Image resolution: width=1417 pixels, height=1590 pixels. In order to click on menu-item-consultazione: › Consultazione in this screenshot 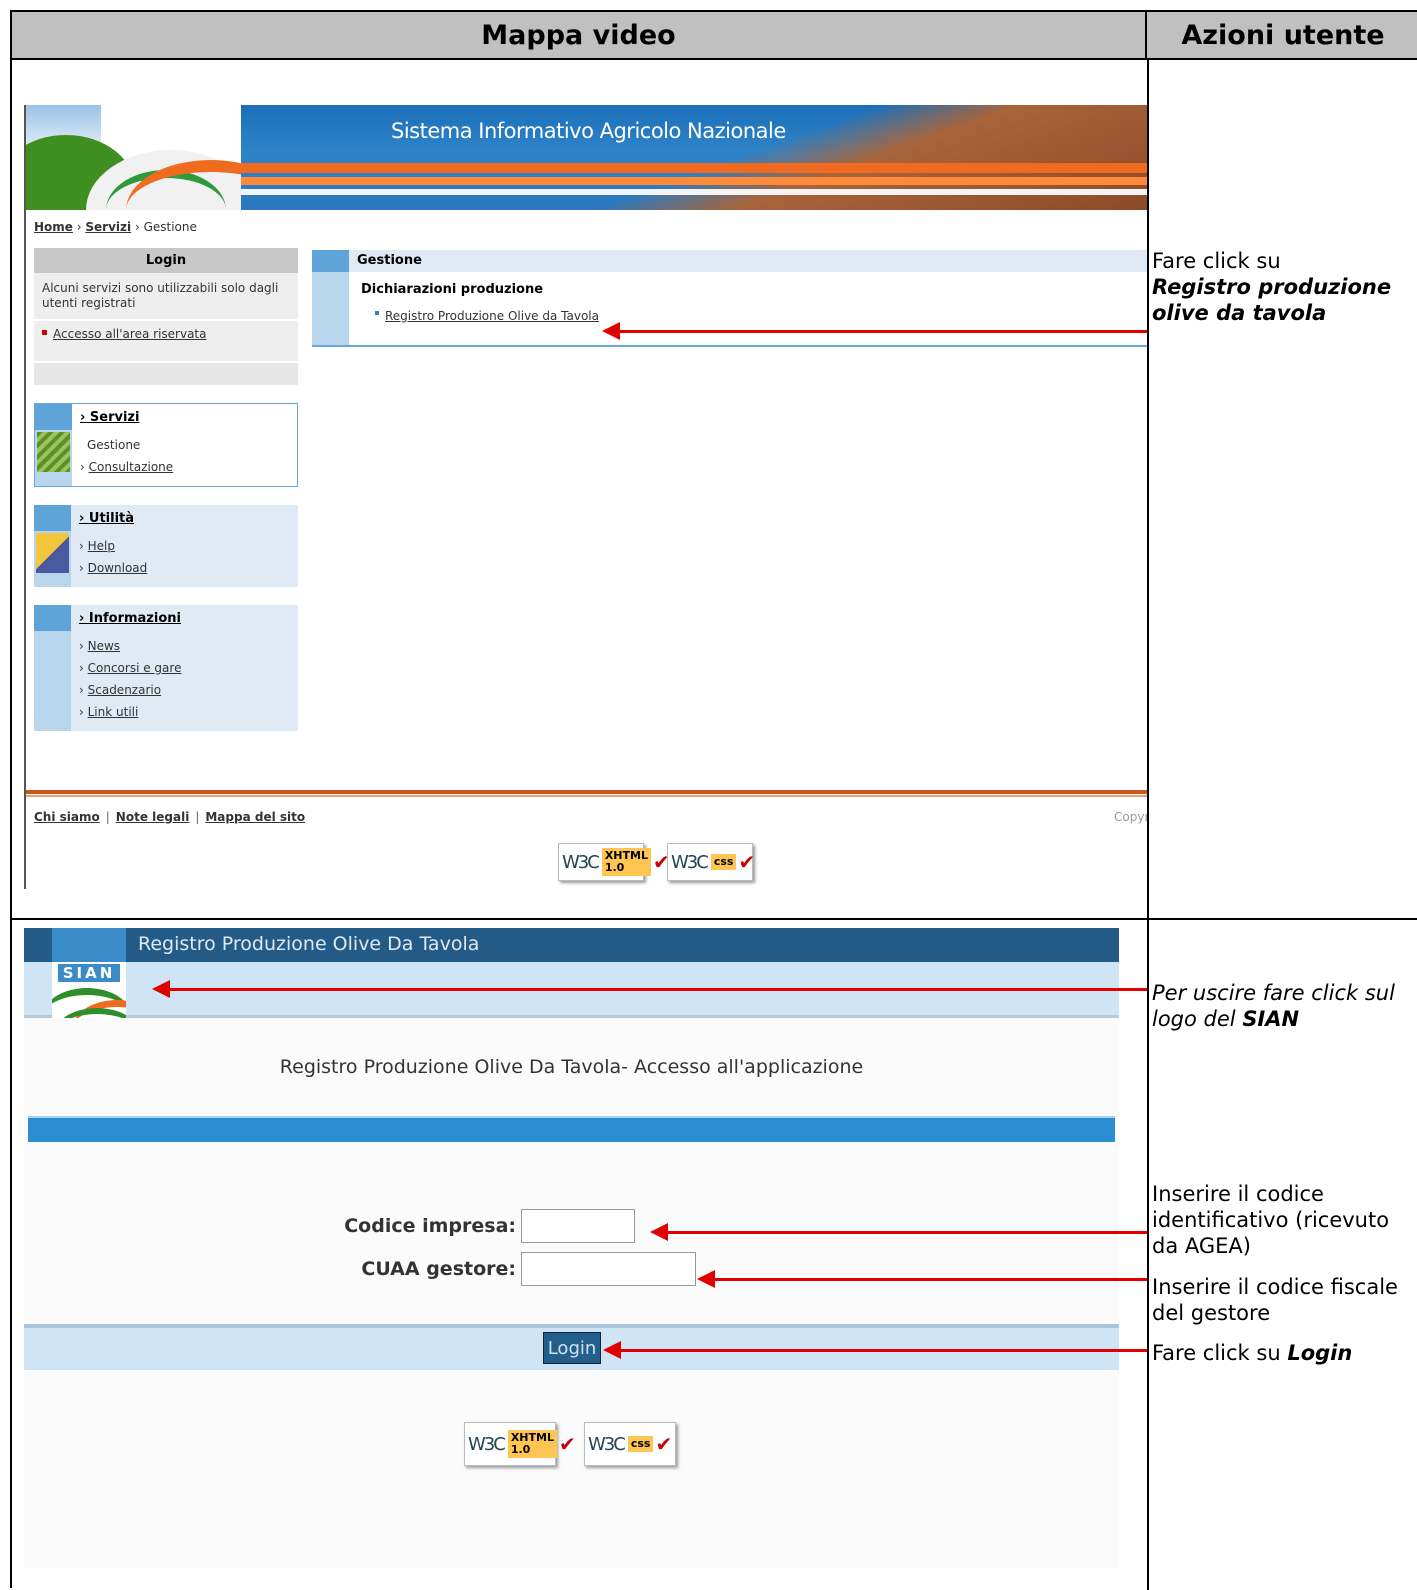, I will do `click(126, 467)`.